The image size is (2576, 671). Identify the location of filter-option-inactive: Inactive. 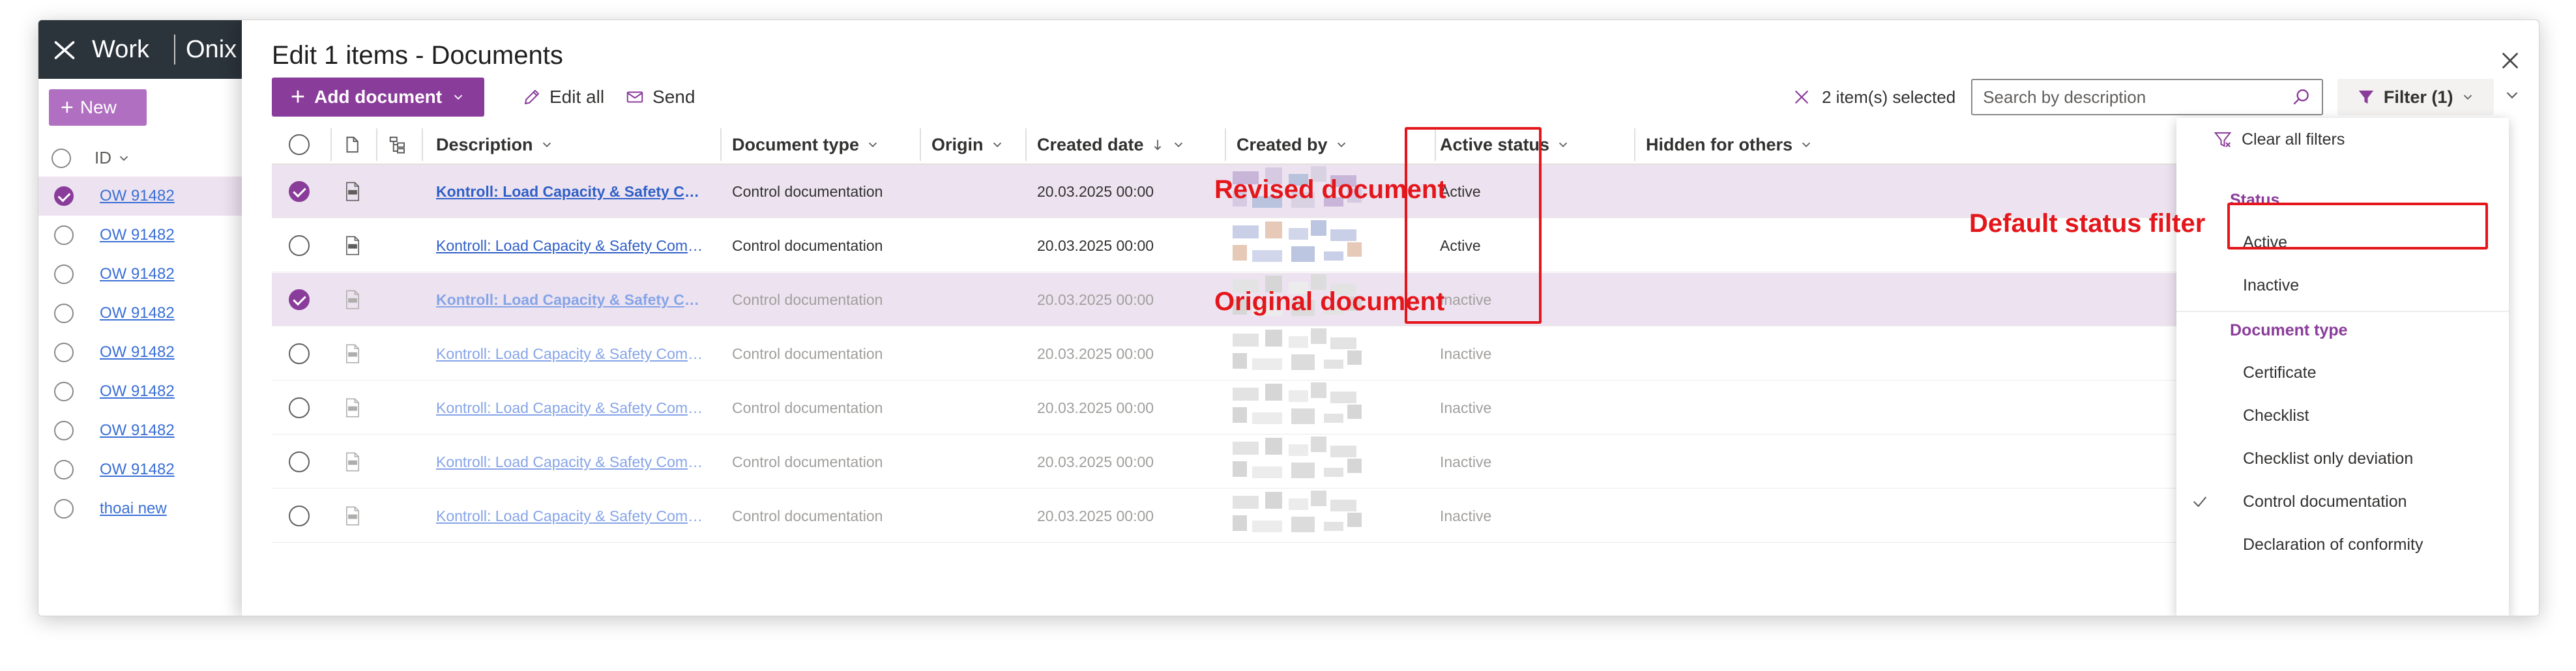
(2342, 285).